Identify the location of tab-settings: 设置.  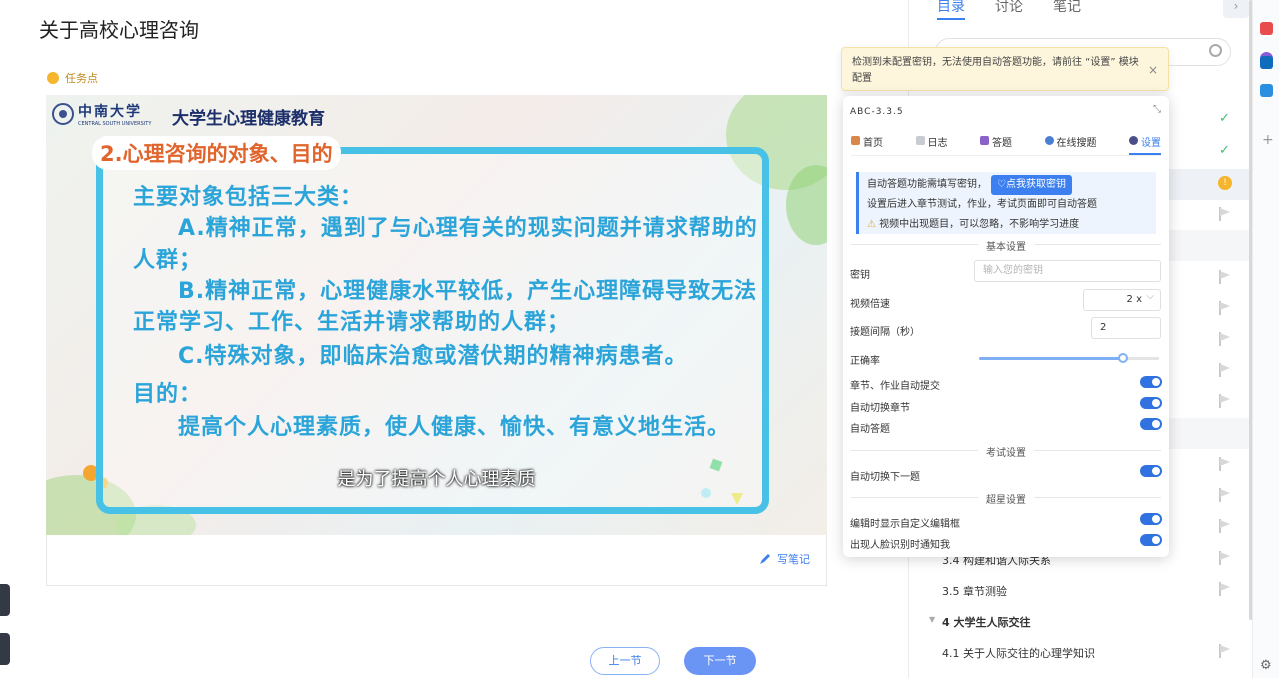
(1145, 144).